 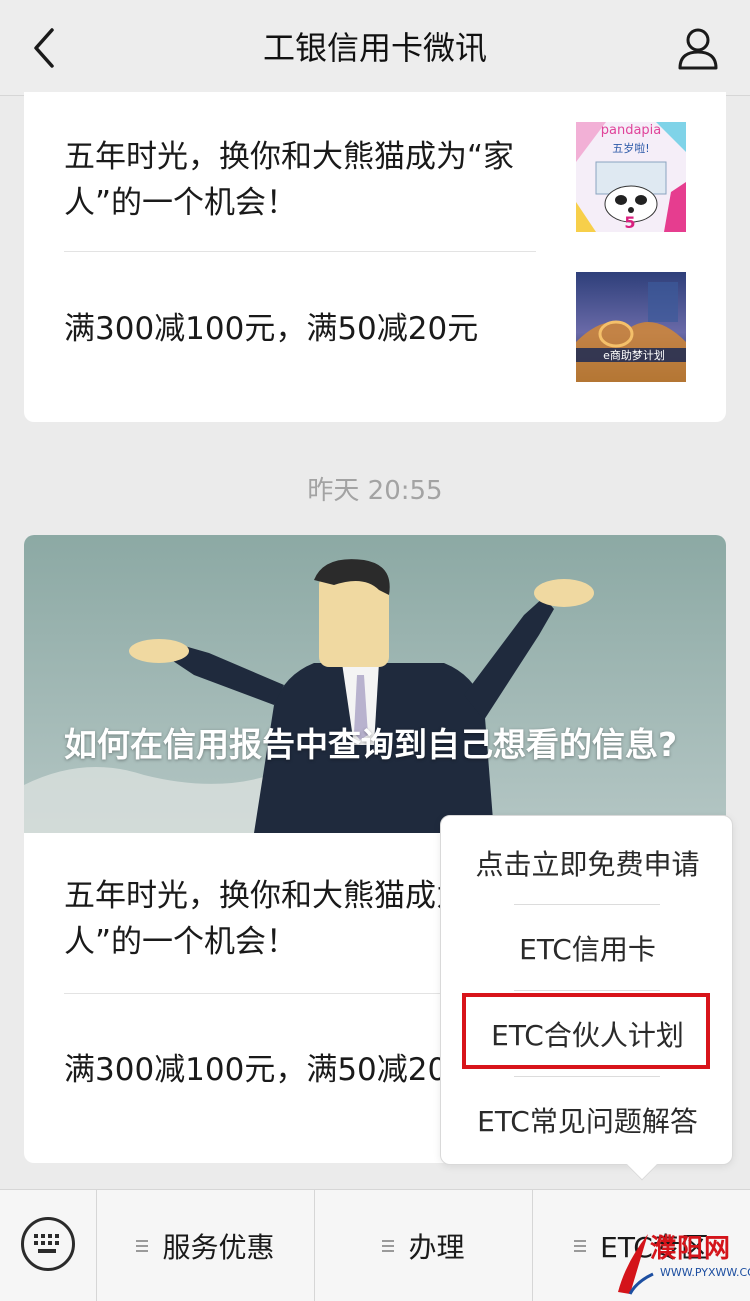 What do you see at coordinates (631, 130) in the screenshot?
I see `thumbnail-logo-text: pandapia` at bounding box center [631, 130].